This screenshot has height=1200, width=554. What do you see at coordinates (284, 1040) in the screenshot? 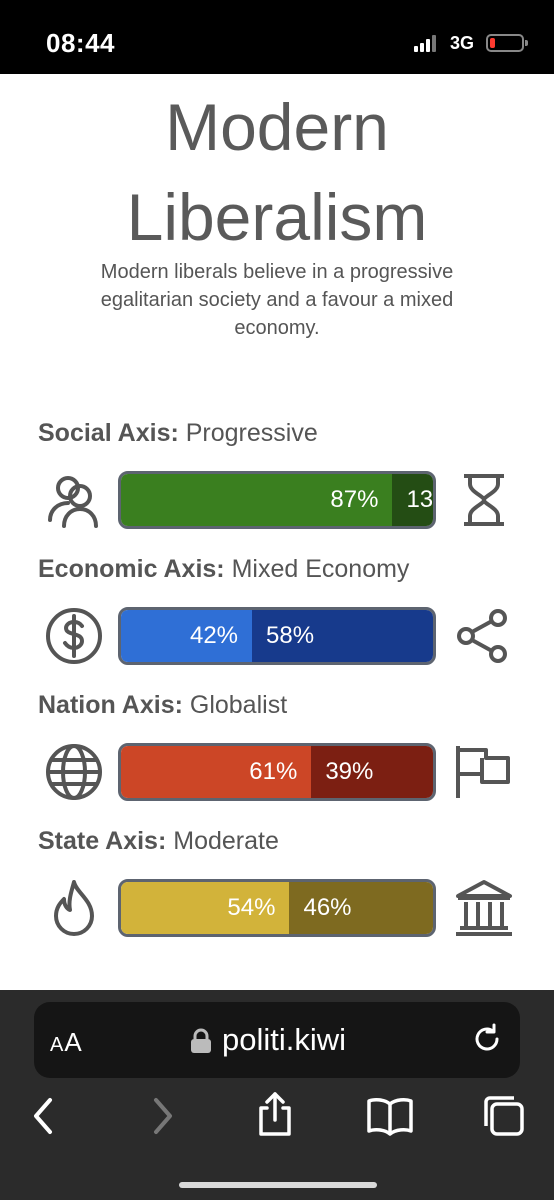
I see `url-text: politi.kiwi` at bounding box center [284, 1040].